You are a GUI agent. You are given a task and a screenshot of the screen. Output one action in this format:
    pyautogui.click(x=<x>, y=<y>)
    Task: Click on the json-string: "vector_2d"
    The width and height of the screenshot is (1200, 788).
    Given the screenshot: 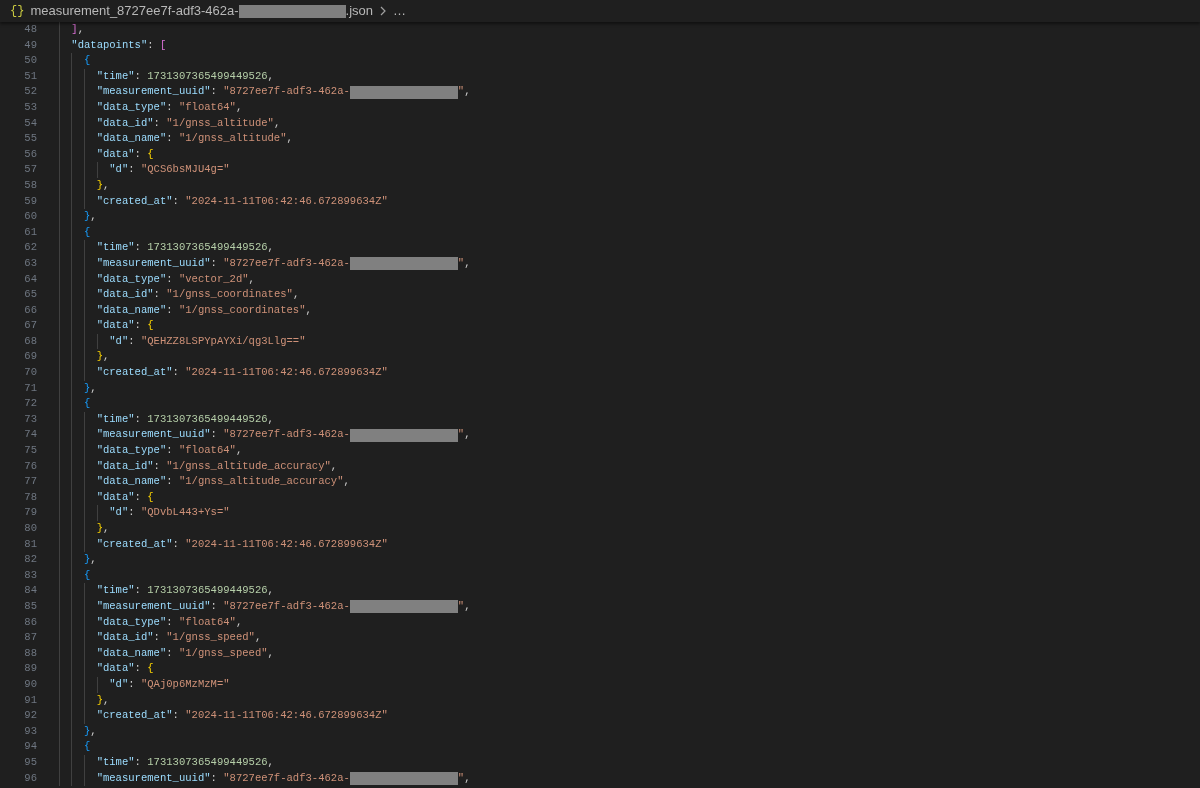 What is the action you would take?
    pyautogui.click(x=213, y=279)
    